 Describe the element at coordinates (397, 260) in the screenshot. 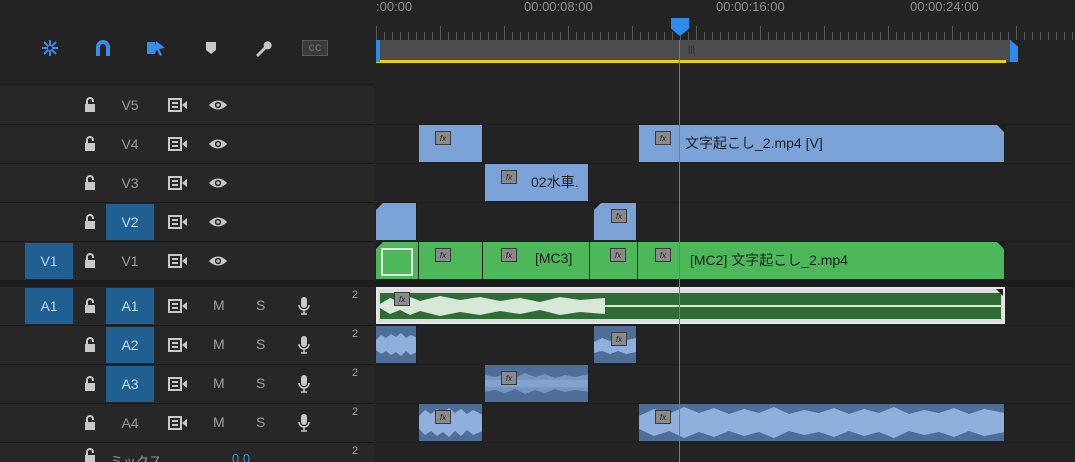

I see `multicam-clip` at that location.